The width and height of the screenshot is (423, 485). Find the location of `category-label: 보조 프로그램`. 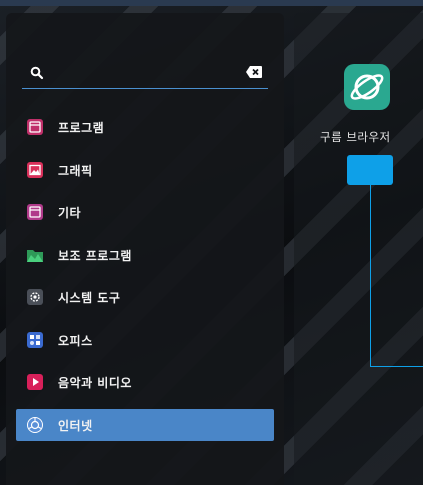

category-label: 보조 프로그램 is located at coordinates (95, 255).